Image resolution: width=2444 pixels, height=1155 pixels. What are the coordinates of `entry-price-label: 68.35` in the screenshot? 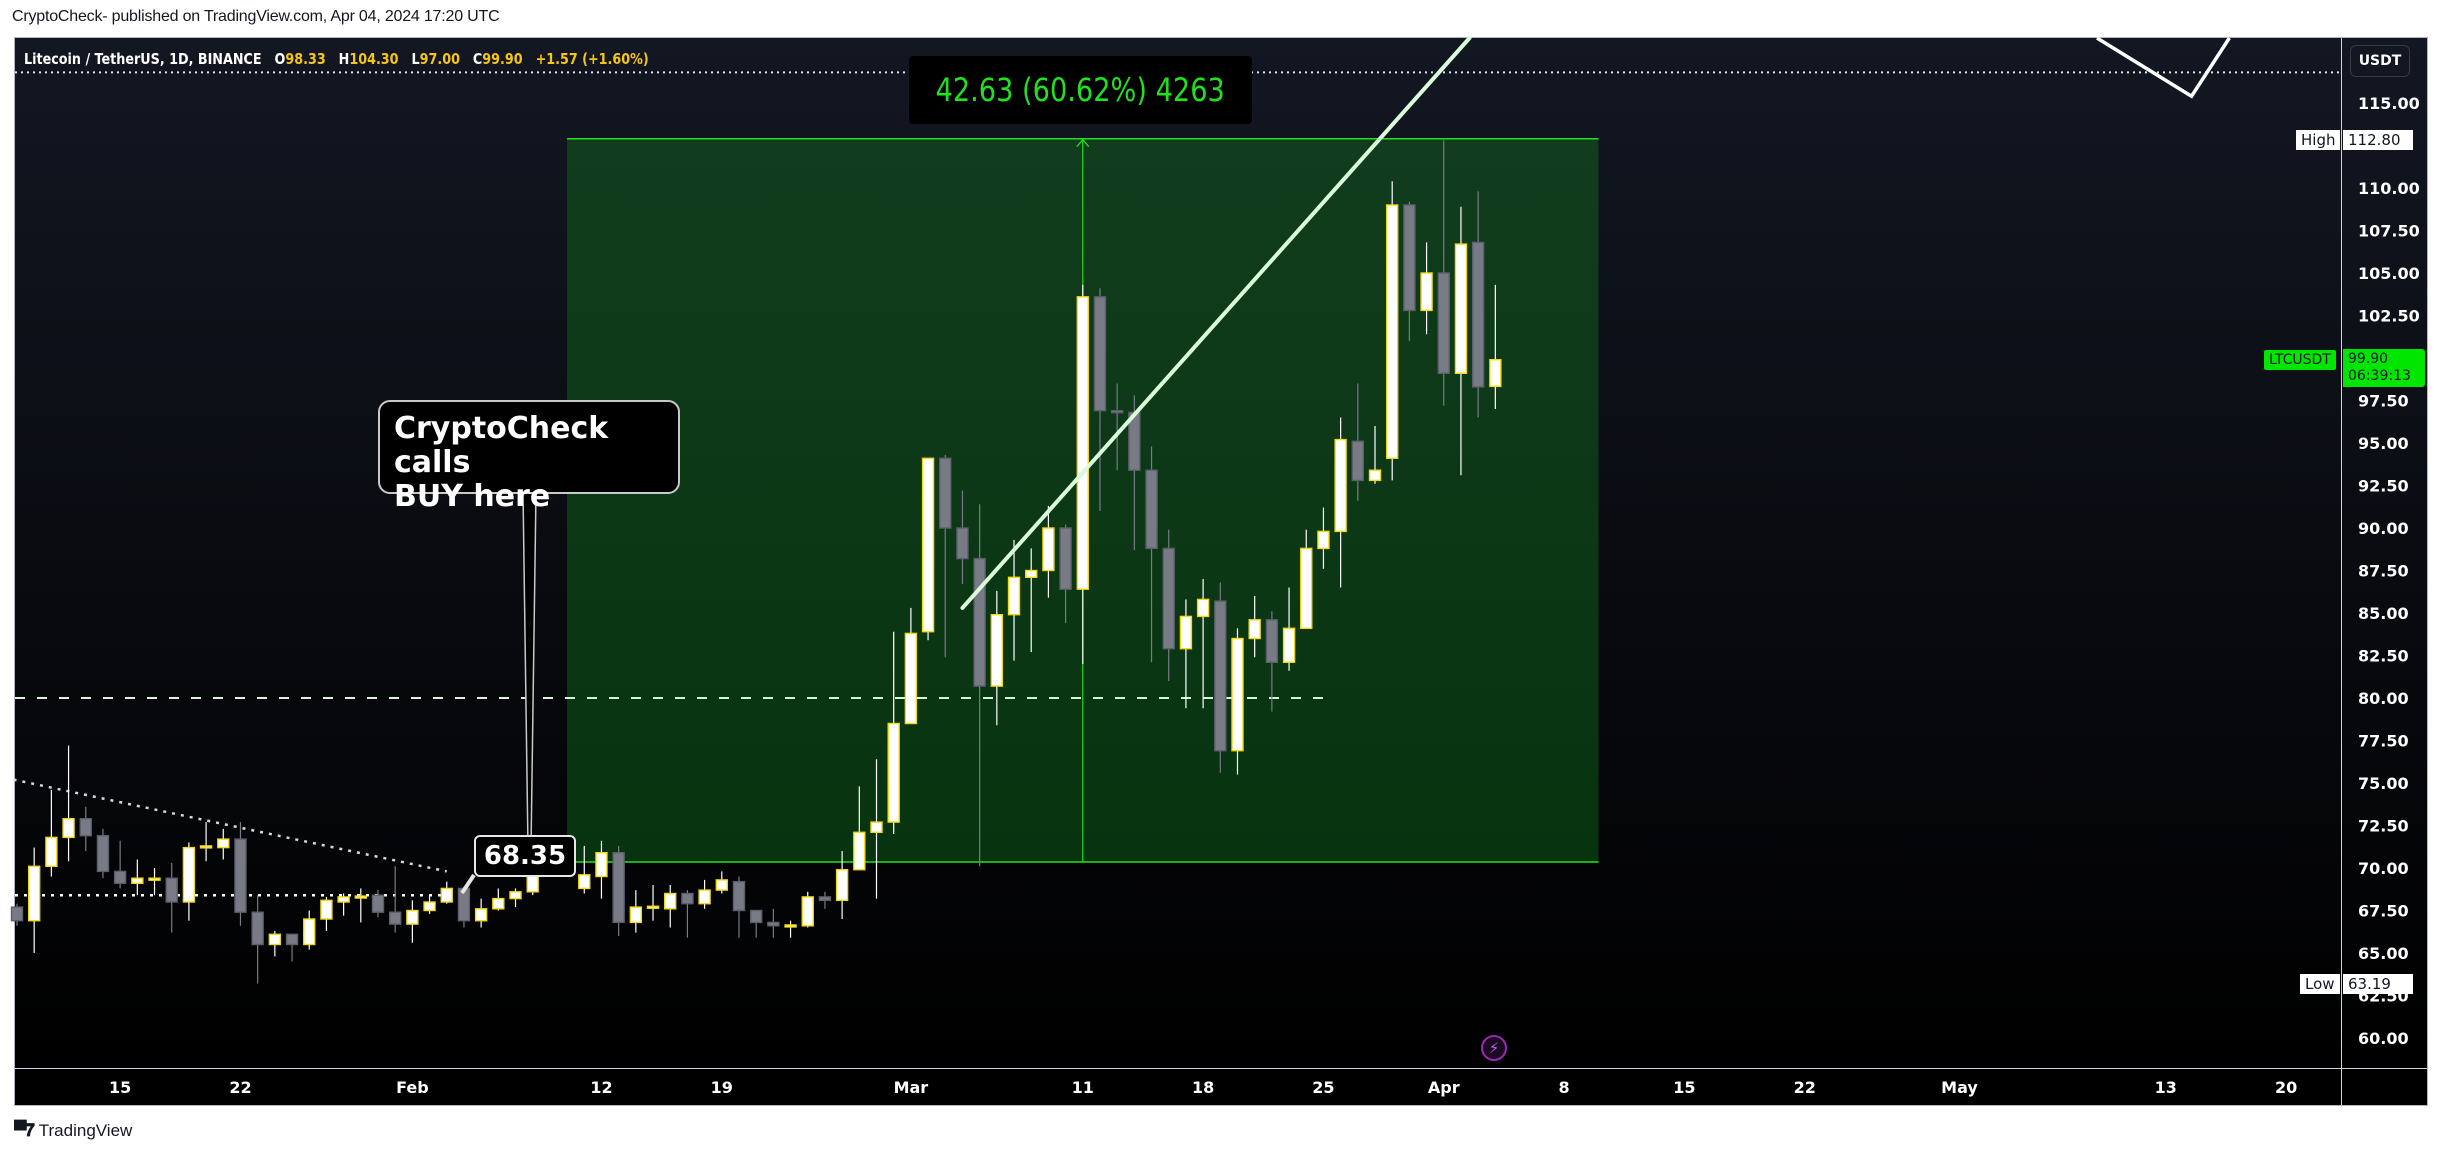 It's located at (525, 856).